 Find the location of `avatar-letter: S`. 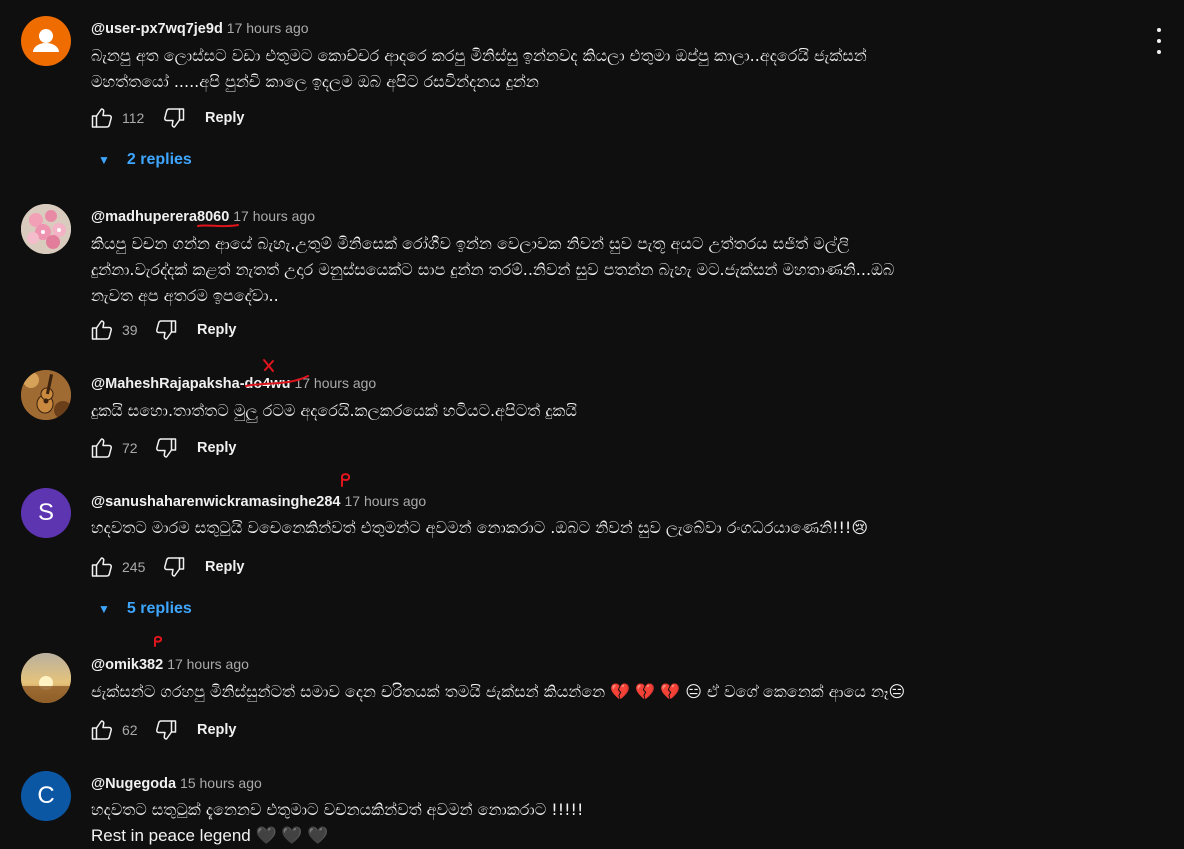

avatar-letter: S is located at coordinates (45, 512).